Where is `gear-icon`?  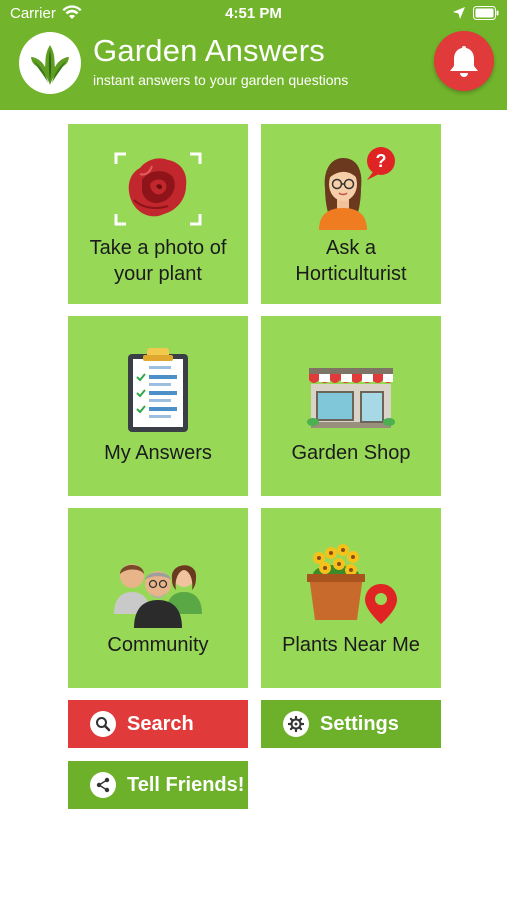 gear-icon is located at coordinates (296, 724).